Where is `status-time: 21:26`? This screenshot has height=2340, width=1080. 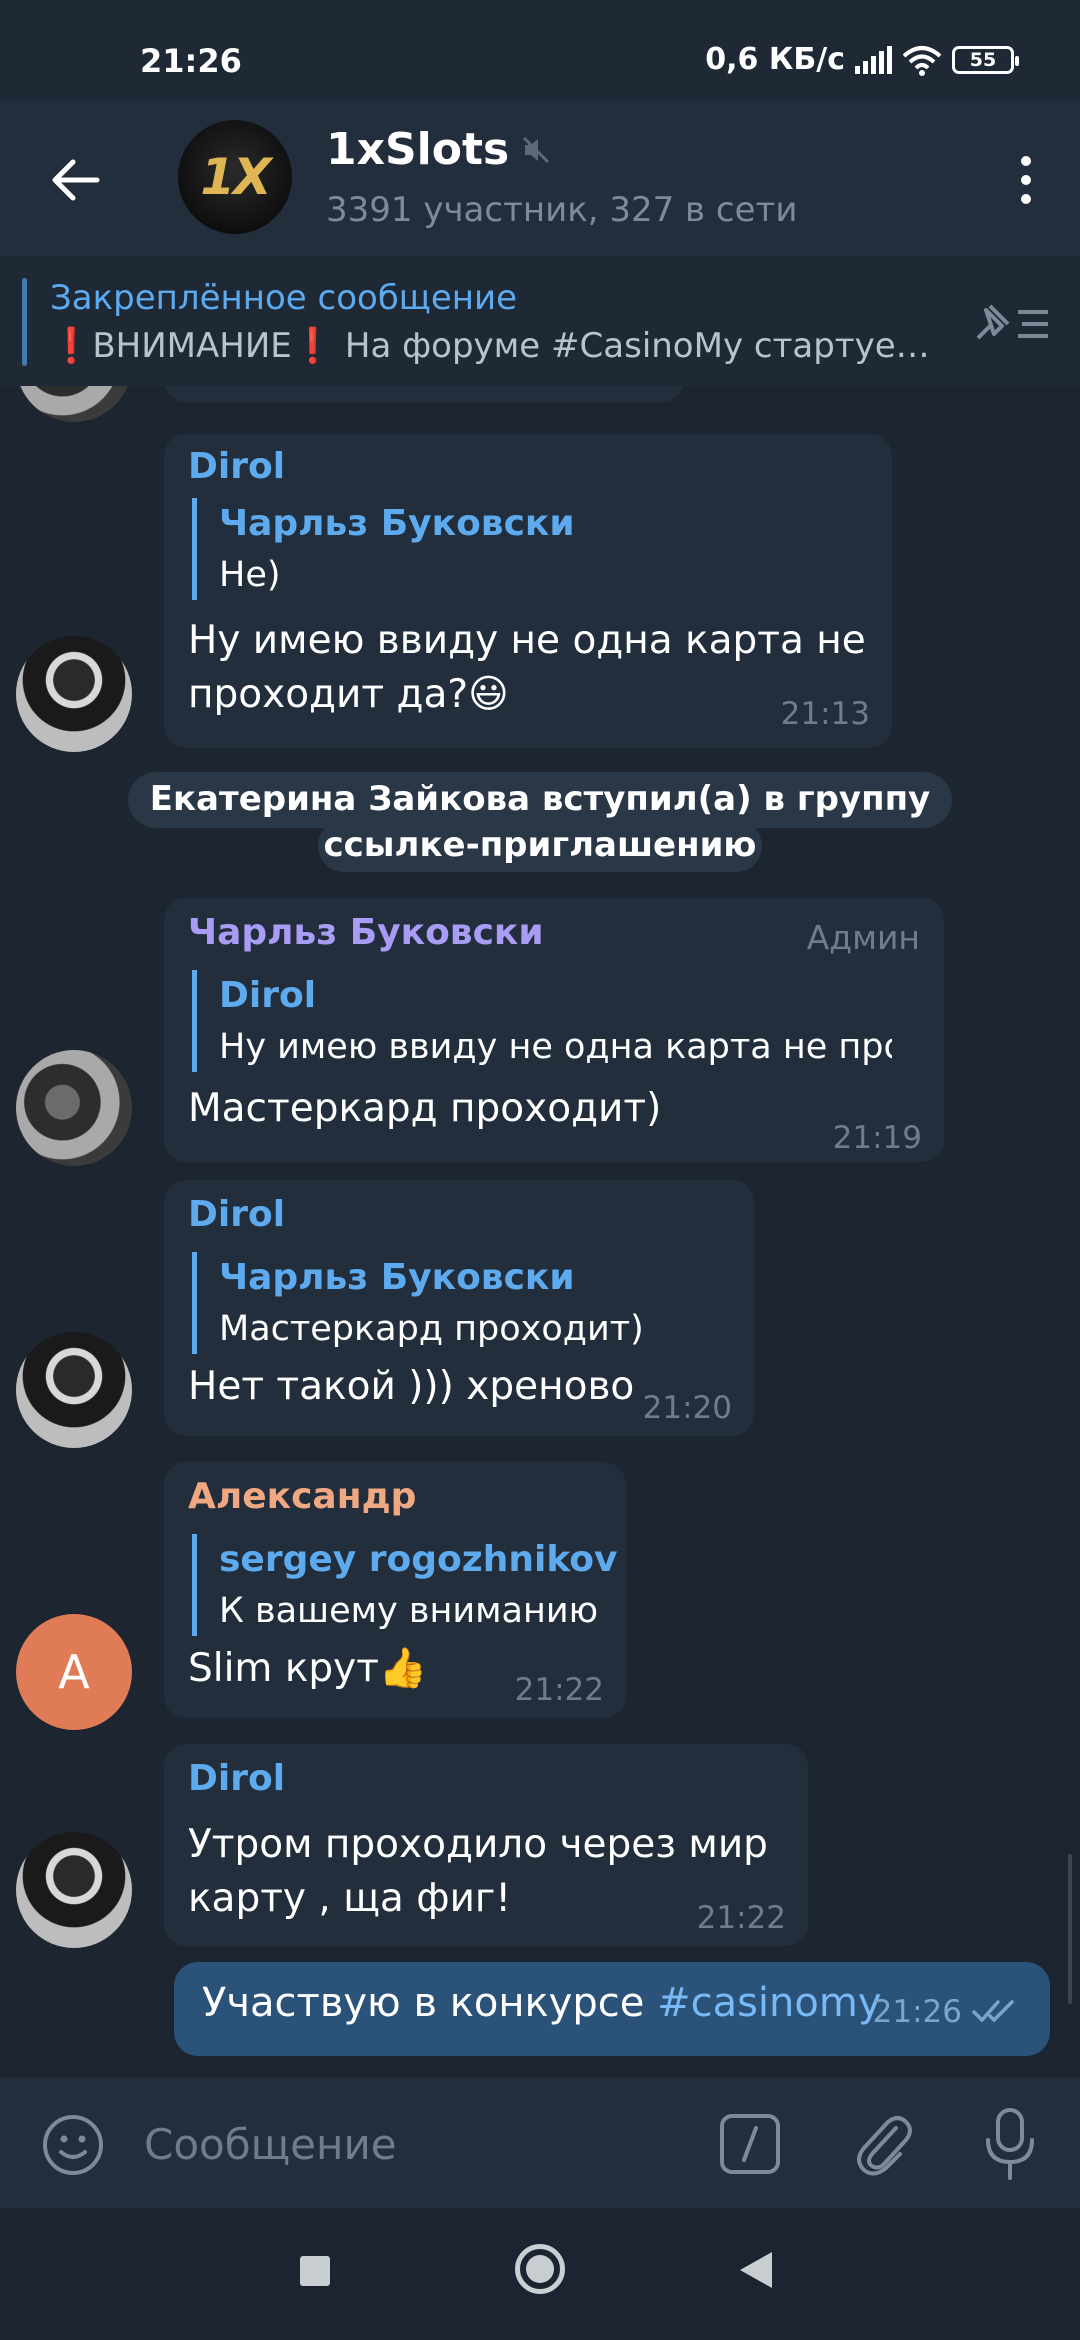 status-time: 21:26 is located at coordinates (191, 61).